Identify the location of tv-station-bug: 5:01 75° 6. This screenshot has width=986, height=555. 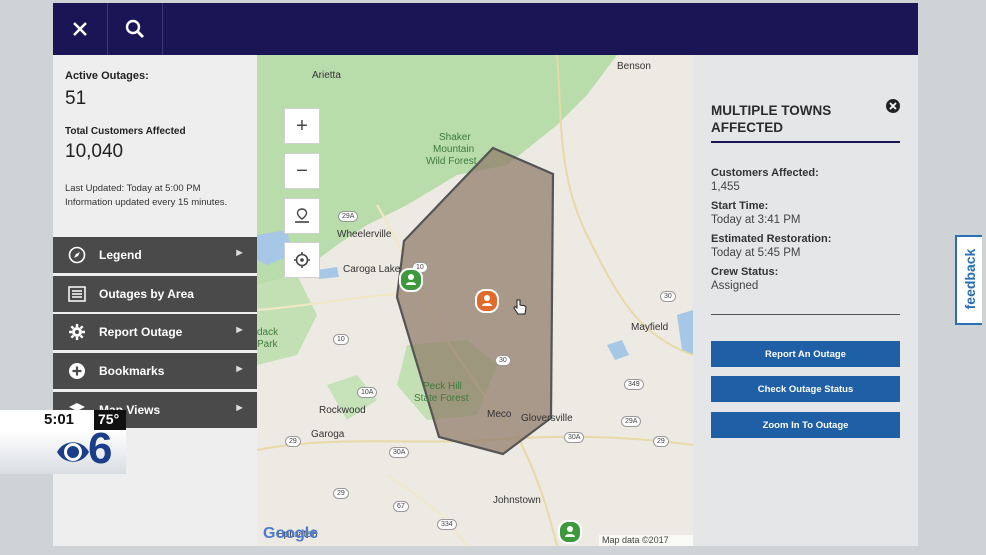
(63, 442).